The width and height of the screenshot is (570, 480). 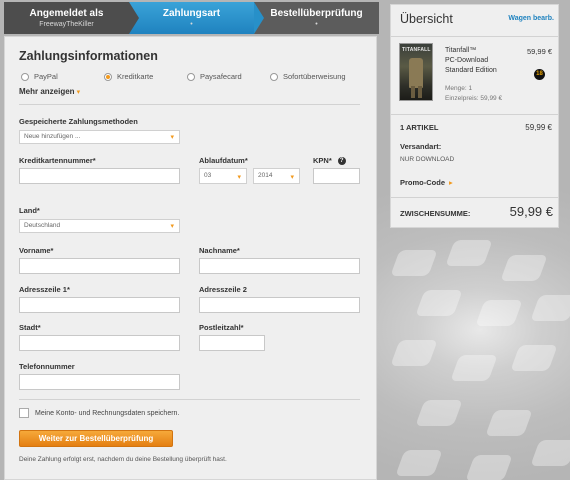 What do you see at coordinates (422, 182) in the screenshot?
I see `promo-code-label: Promo-Code` at bounding box center [422, 182].